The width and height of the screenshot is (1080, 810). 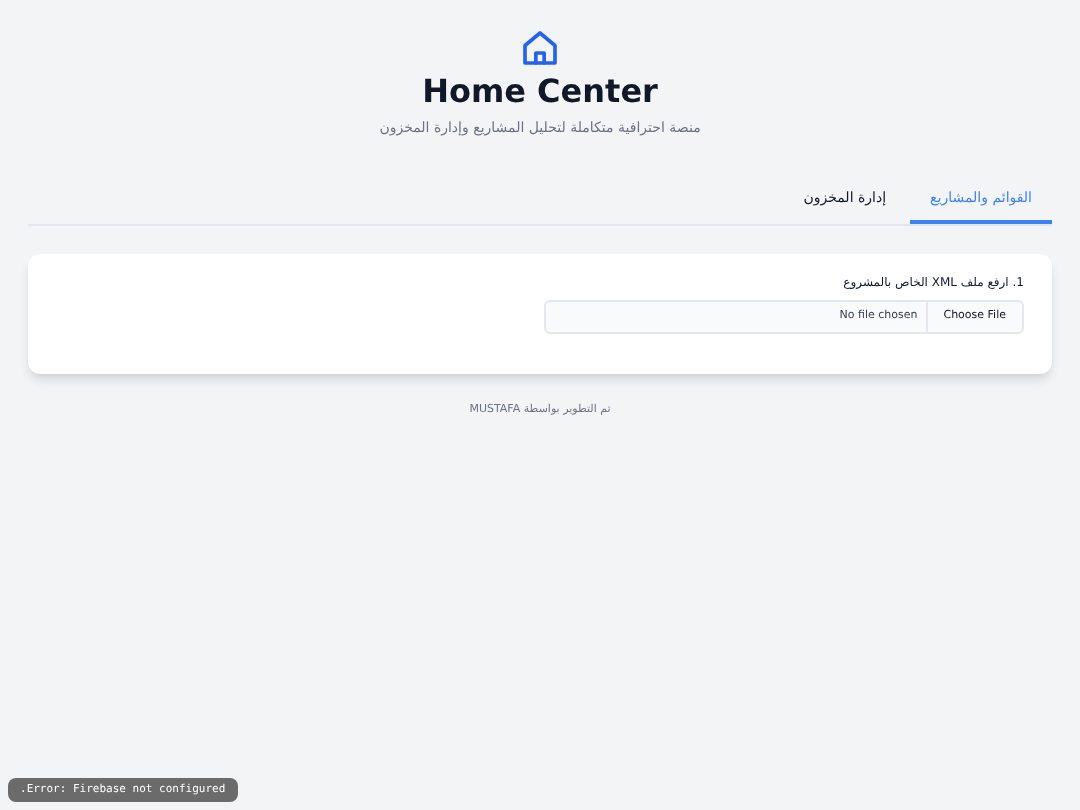 I want to click on home-icon, so click(x=540, y=48).